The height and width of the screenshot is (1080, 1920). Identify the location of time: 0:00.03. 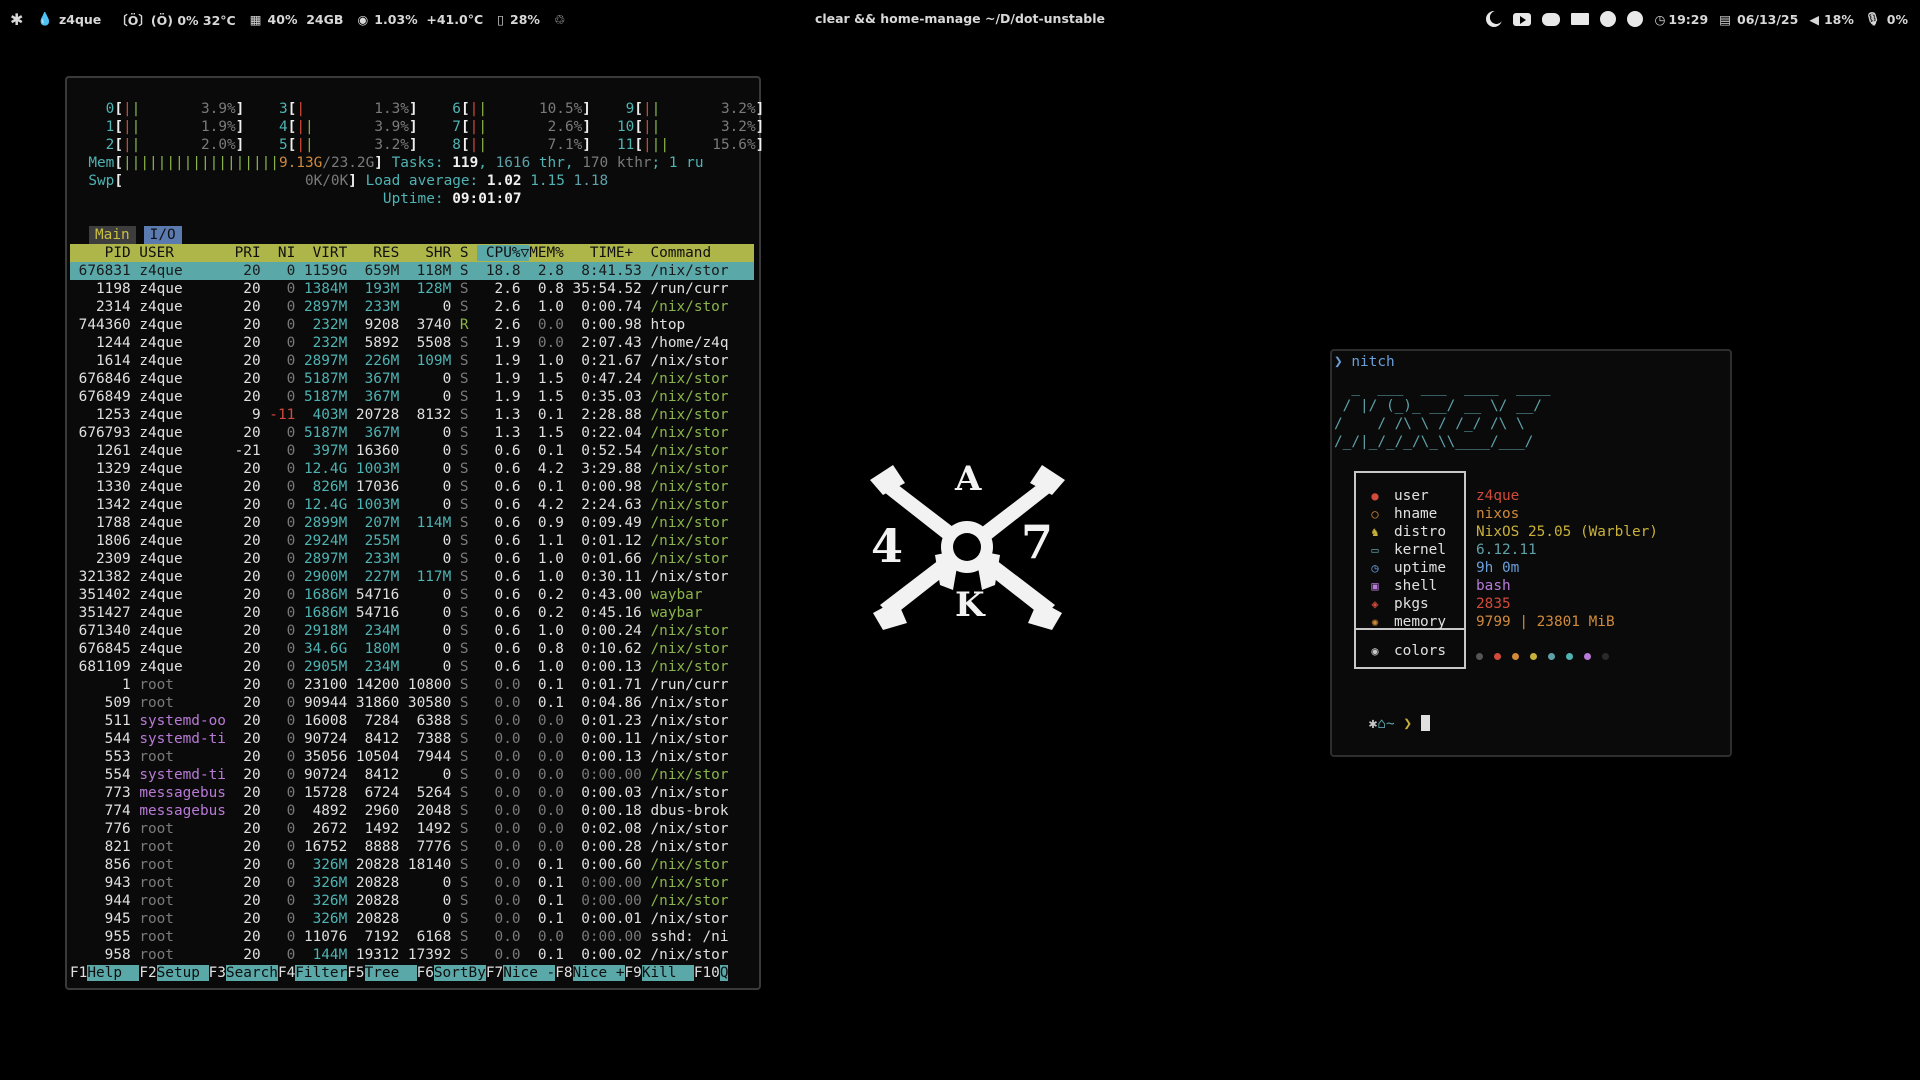
(607, 793).